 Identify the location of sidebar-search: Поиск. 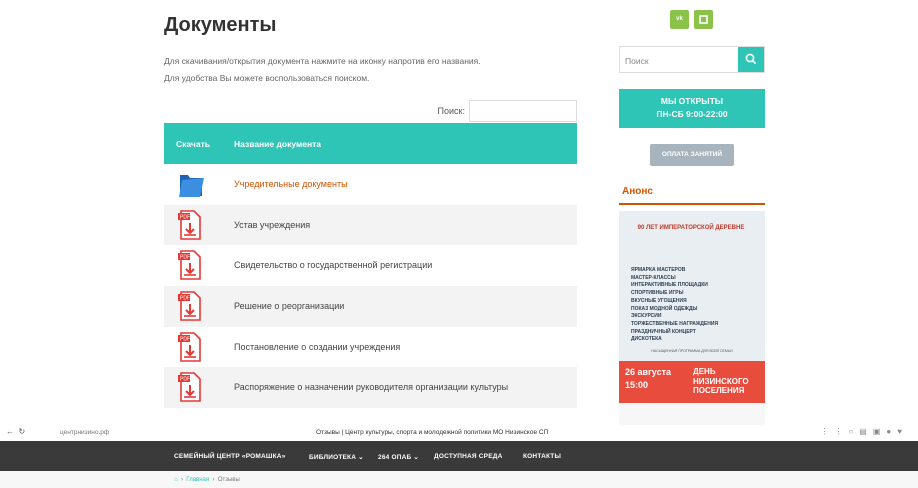
(692, 59).